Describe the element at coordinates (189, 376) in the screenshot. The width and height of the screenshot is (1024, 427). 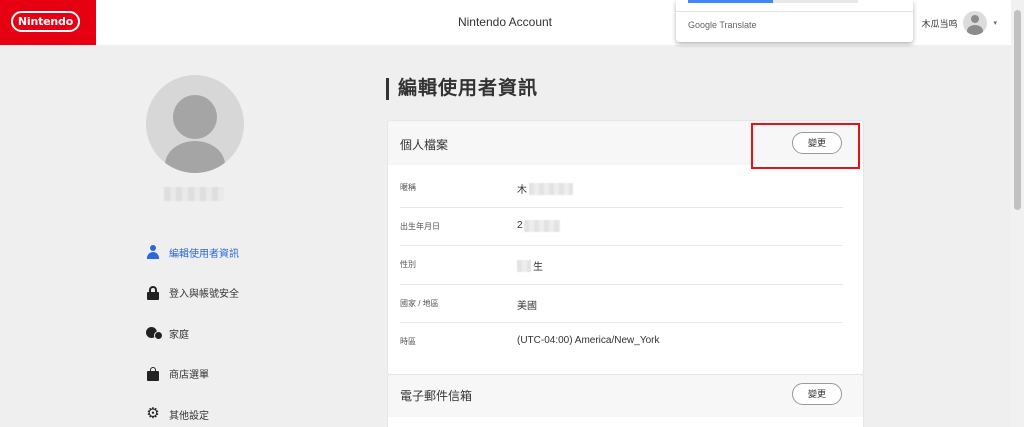
I see `sidebar-item-label: 商店選單` at that location.